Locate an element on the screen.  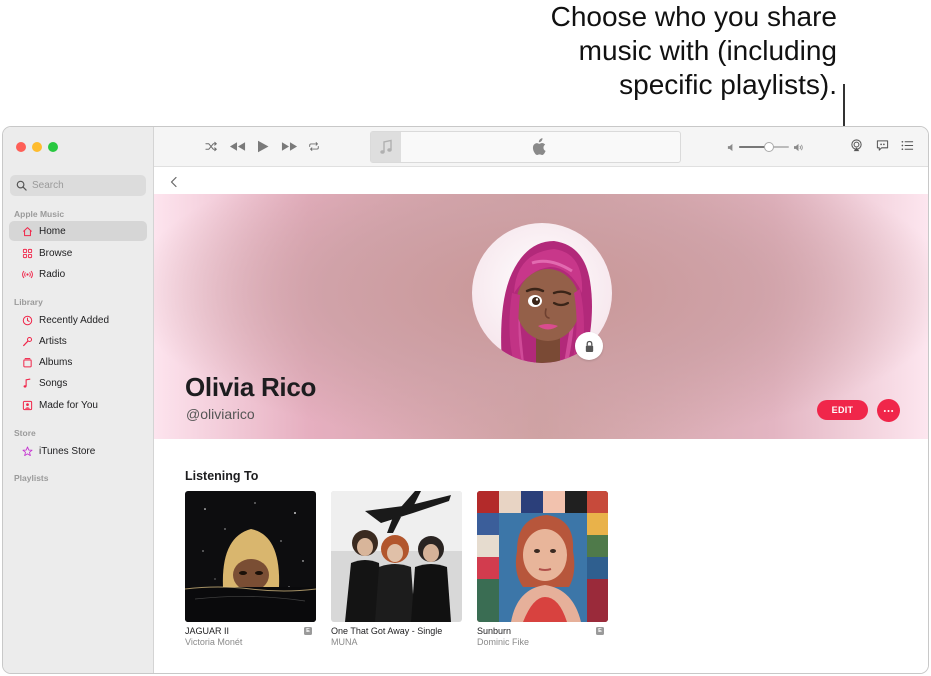
airplay-button is located at coordinates (856, 145).